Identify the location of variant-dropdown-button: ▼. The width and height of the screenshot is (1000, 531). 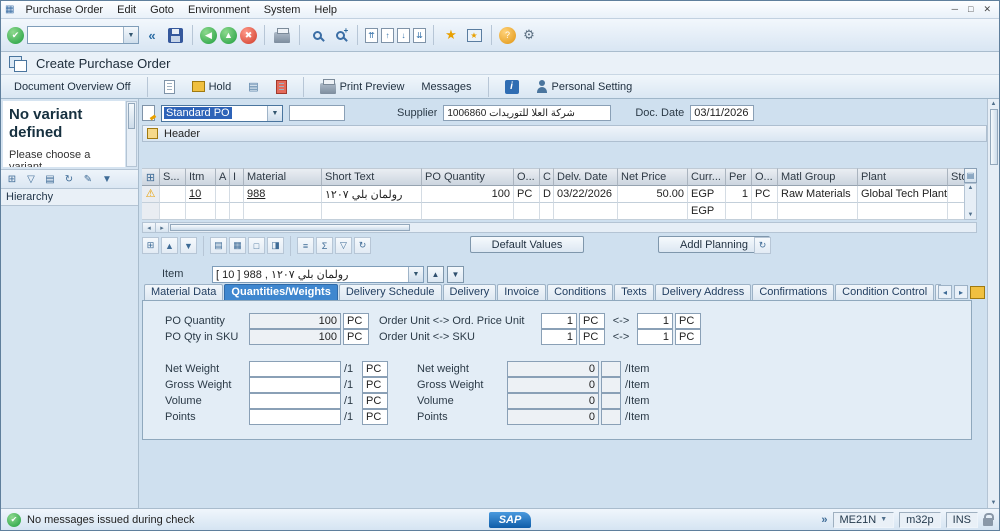
(107, 179).